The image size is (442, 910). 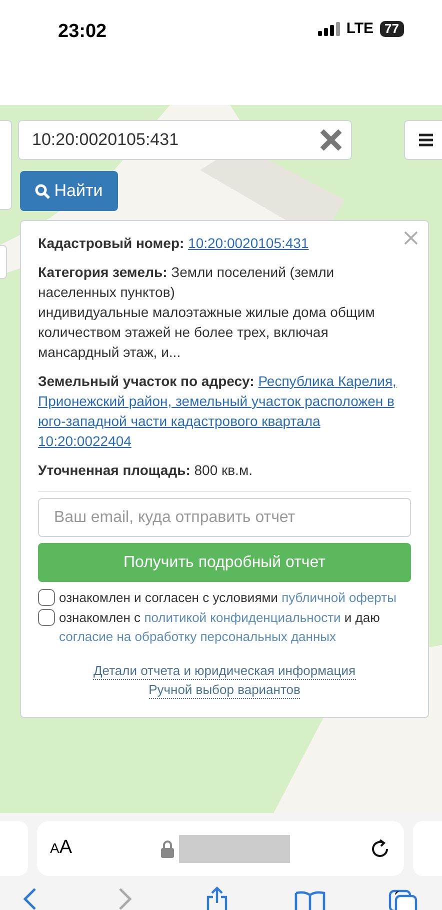 I want to click on battery-icon: 77, so click(x=392, y=29).